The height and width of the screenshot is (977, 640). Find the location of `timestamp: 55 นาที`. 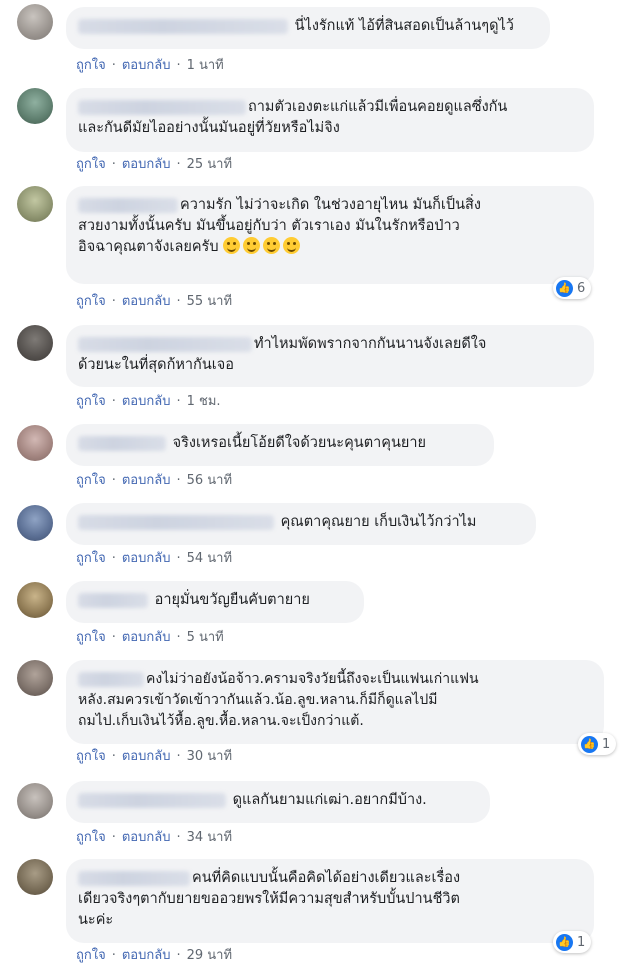

timestamp: 55 นาที is located at coordinates (209, 301).